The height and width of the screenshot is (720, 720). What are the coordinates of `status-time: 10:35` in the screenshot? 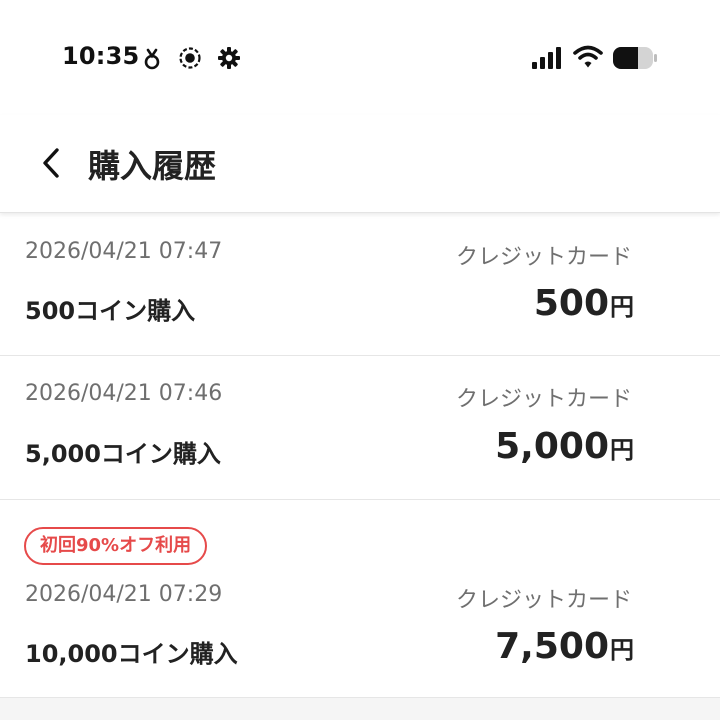 It's located at (101, 56).